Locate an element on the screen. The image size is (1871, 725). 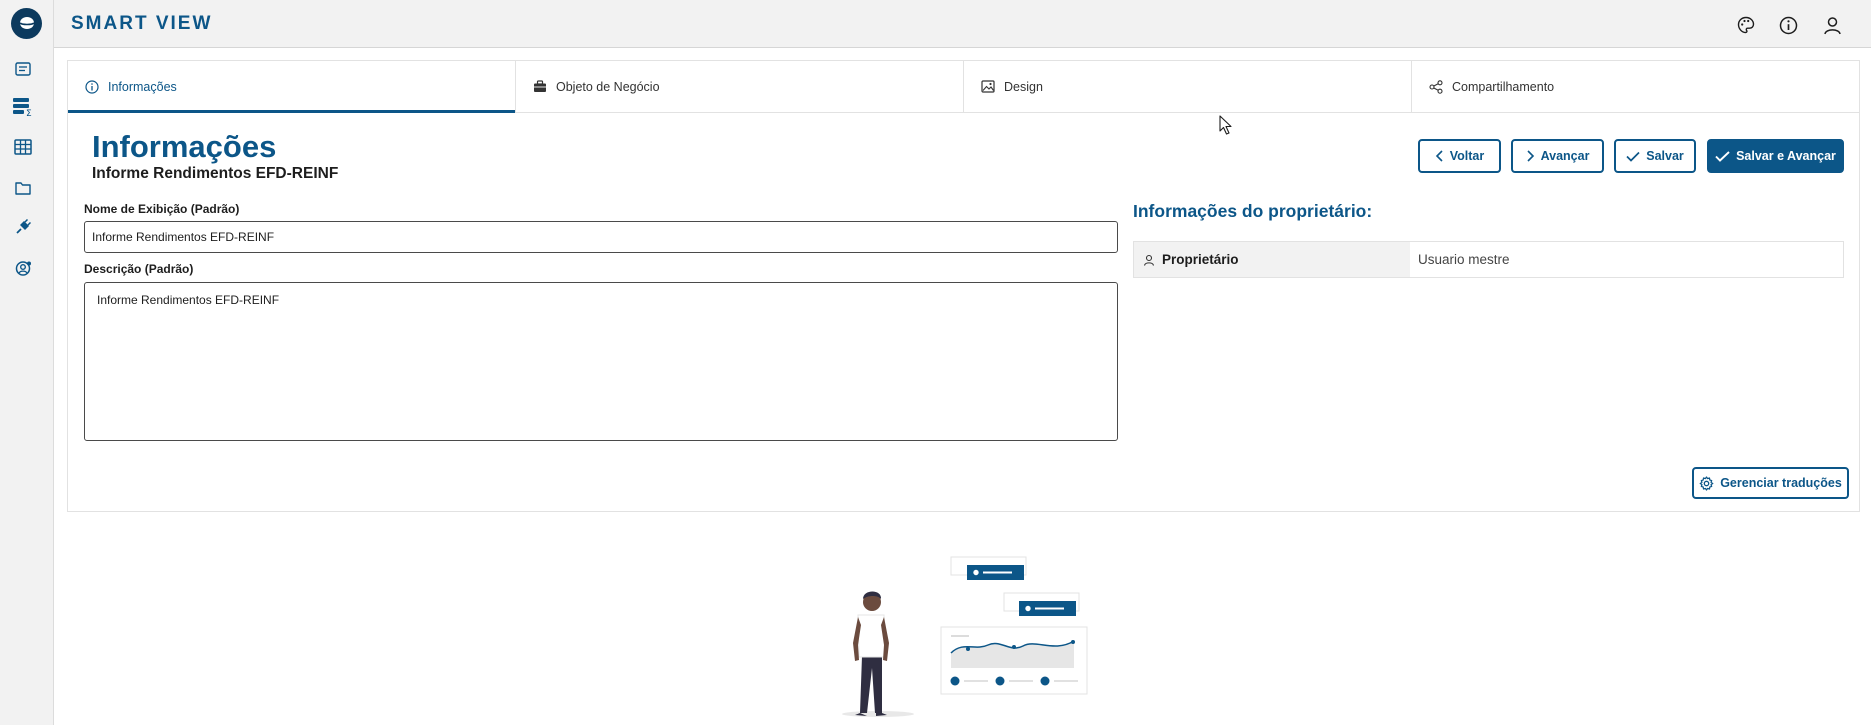
display-name-label: Nome de Exibição (Padrão) is located at coordinates (162, 209).